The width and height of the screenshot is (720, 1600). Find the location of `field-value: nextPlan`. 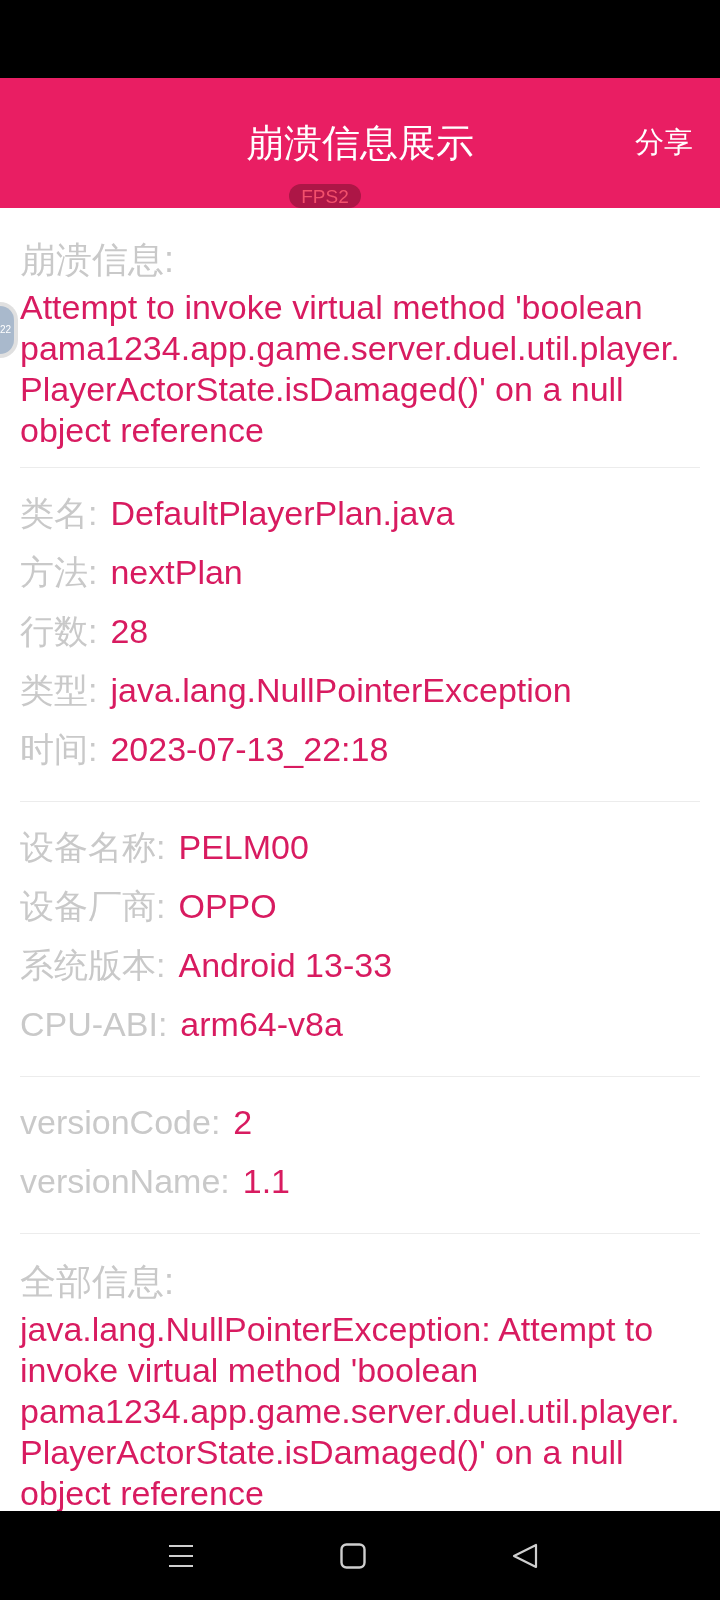

field-value: nextPlan is located at coordinates (176, 572).